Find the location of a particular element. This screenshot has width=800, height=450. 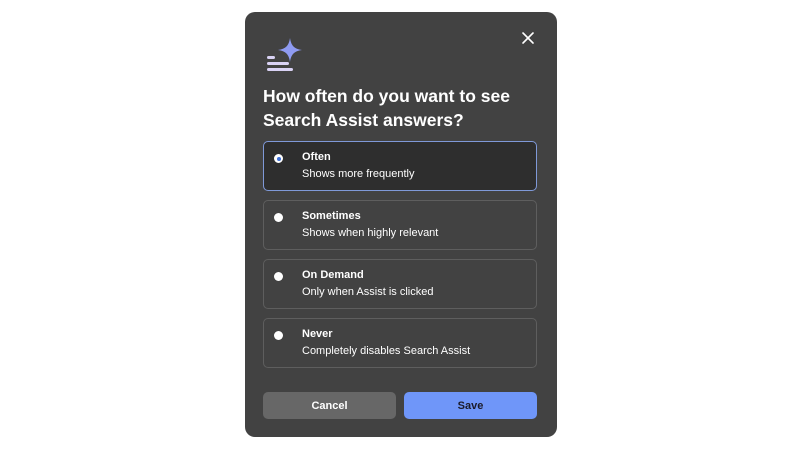

cancel-button: Cancel is located at coordinates (329, 405).